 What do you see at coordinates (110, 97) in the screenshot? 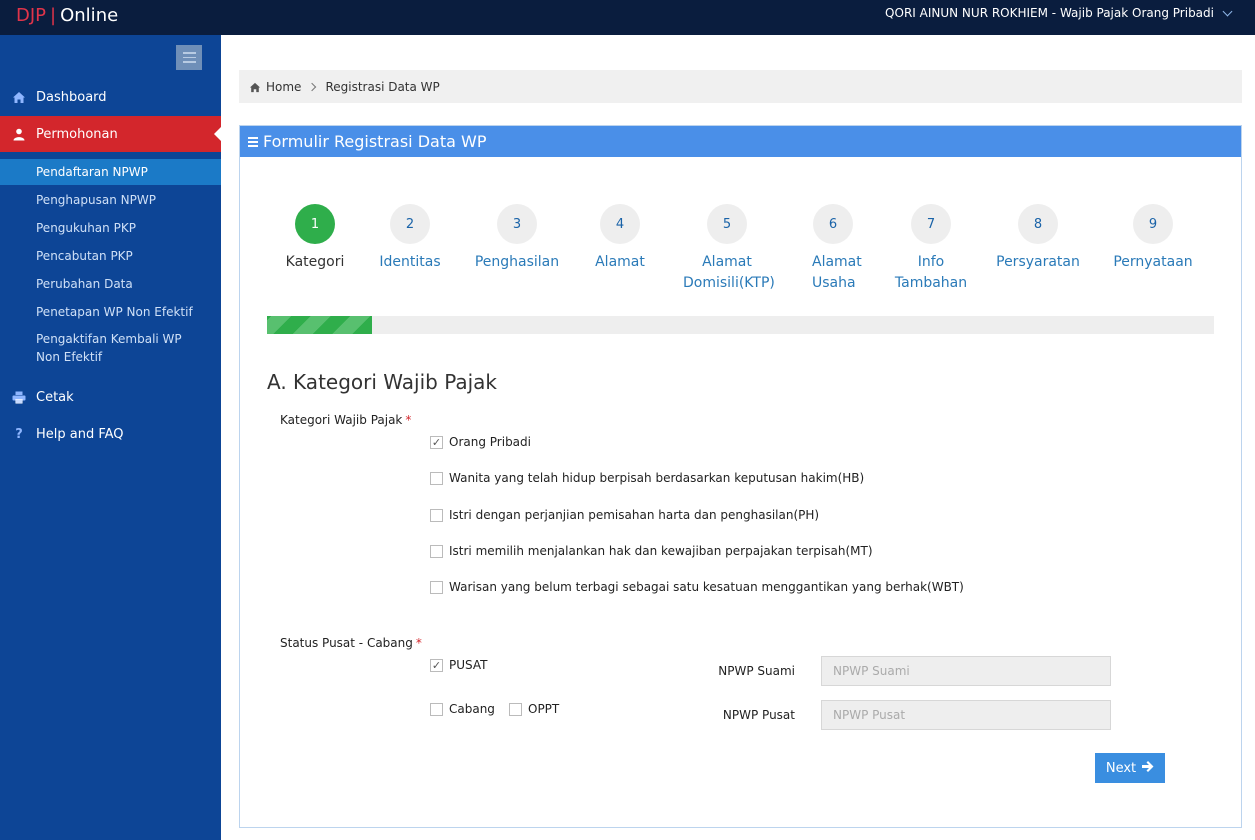
I see `sidebar-item-dashboard: Dashboard` at bounding box center [110, 97].